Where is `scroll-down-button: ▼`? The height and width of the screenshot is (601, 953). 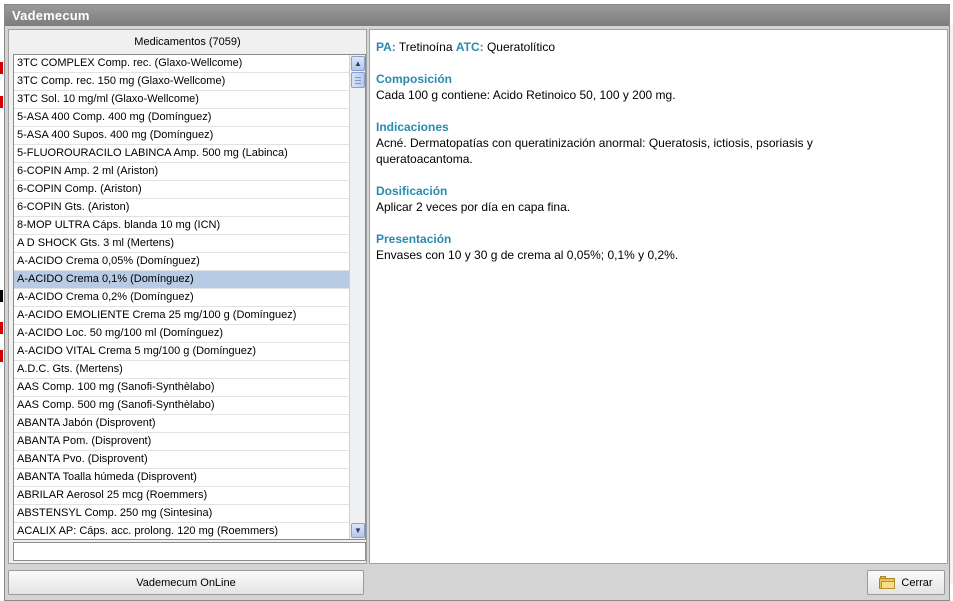 scroll-down-button: ▼ is located at coordinates (358, 530).